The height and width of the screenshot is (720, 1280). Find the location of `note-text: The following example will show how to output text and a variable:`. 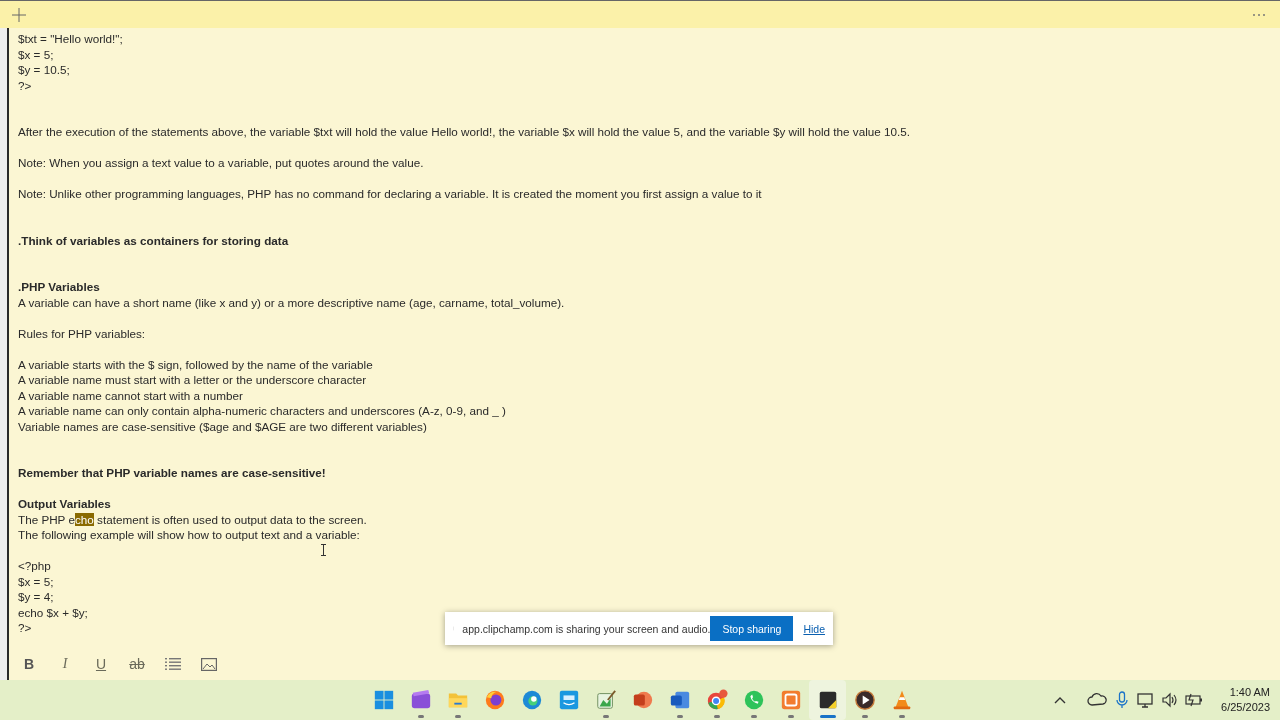

note-text: The following example will show how to output text and a variable: is located at coordinates (189, 534).